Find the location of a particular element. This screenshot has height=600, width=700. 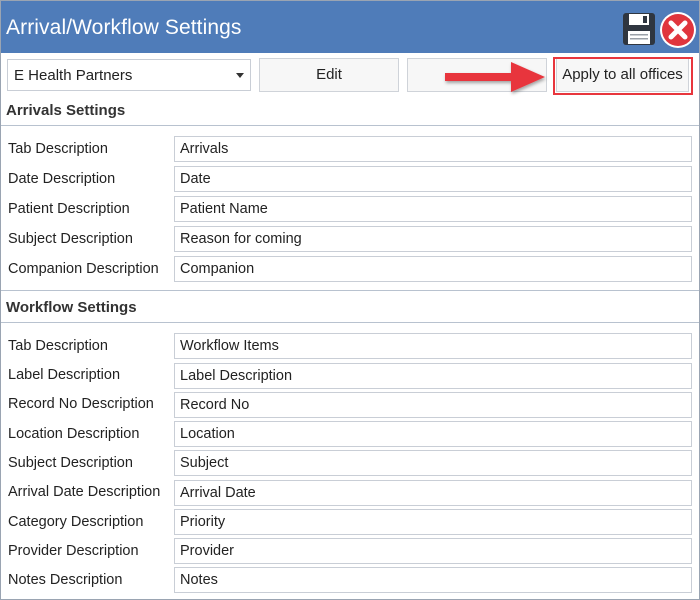

section-separator is located at coordinates (350, 290).